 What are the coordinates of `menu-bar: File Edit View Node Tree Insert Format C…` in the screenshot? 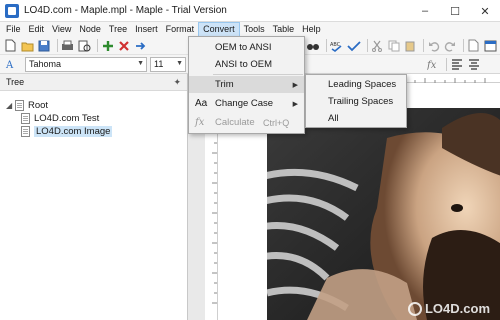 It's located at (250, 29).